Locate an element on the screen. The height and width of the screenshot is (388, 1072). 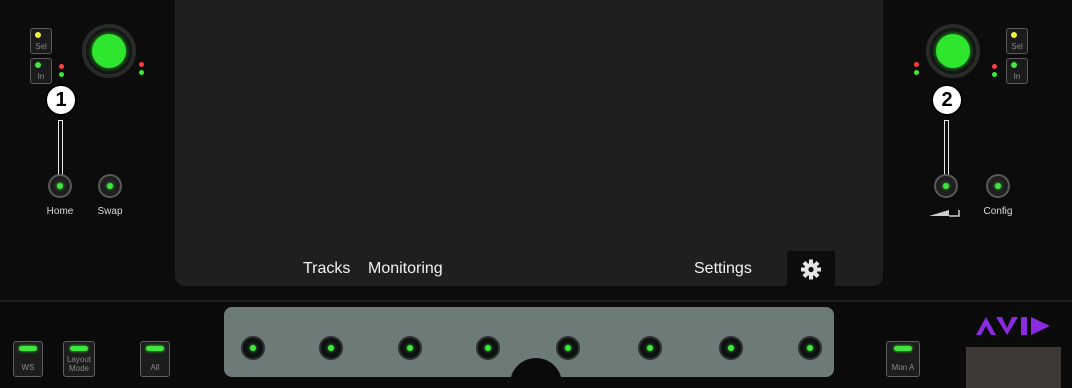
mon-a-label: Mon A is located at coordinates (903, 367).